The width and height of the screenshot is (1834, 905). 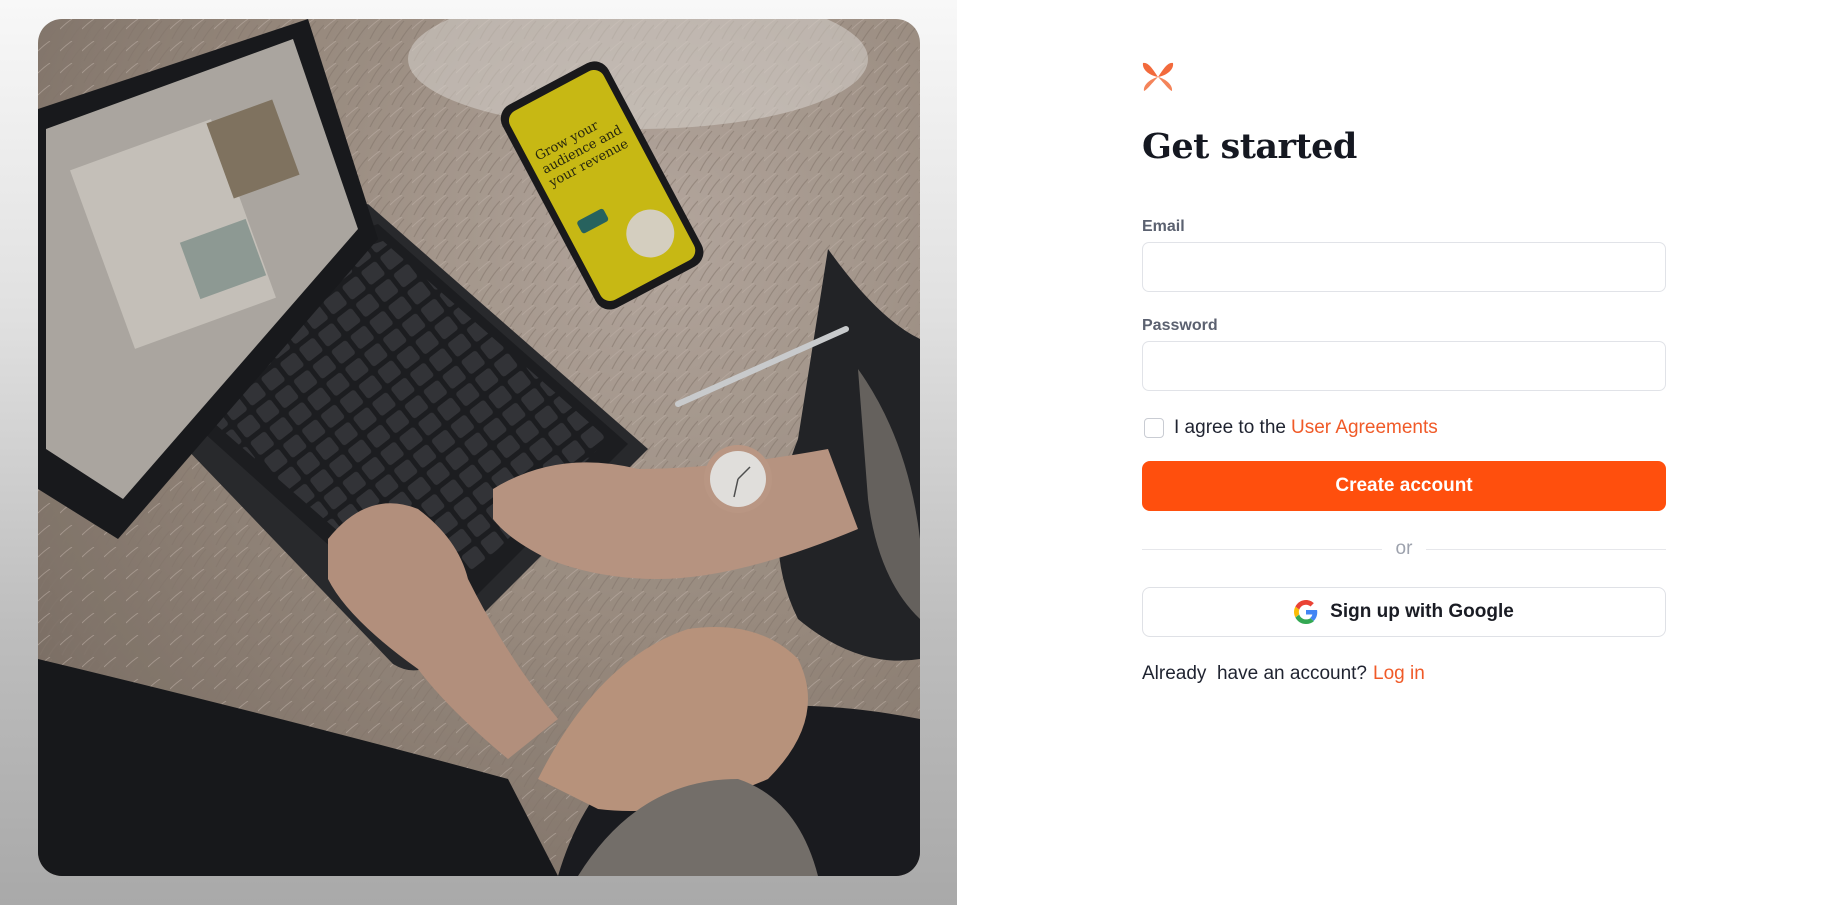 I want to click on login-prompt-row: Already have an account? Log in, so click(x=1404, y=674).